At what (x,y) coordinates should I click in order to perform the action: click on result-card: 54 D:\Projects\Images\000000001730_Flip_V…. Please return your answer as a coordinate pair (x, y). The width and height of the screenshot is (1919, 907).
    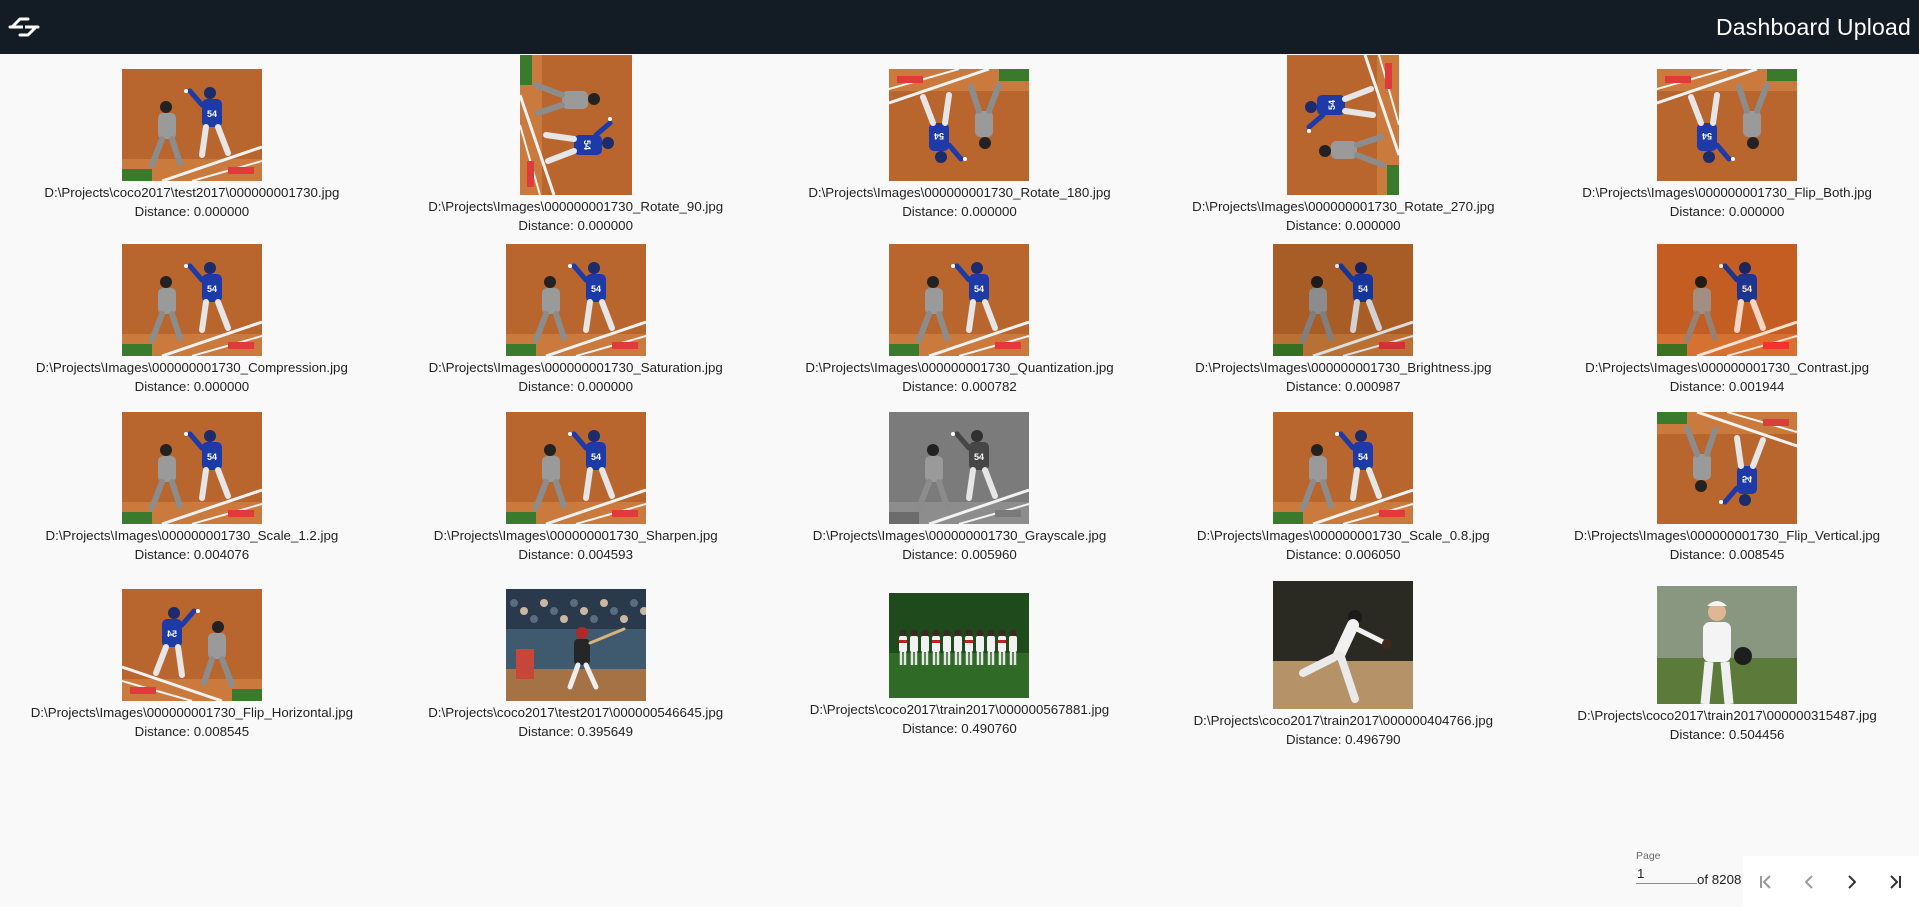
    Looking at the image, I should click on (1727, 488).